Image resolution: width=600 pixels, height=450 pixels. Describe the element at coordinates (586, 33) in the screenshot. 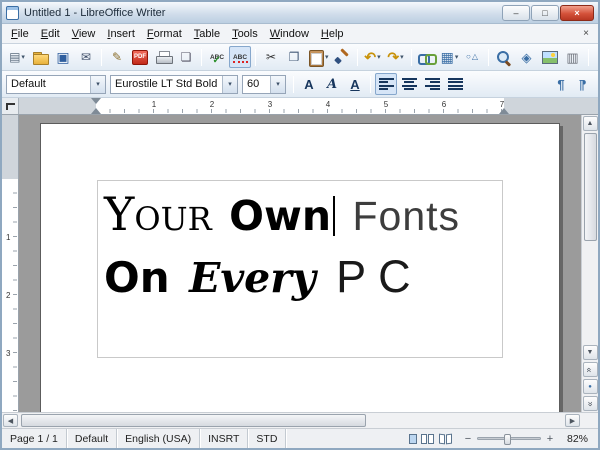

I see `close-document-icon: ×` at that location.